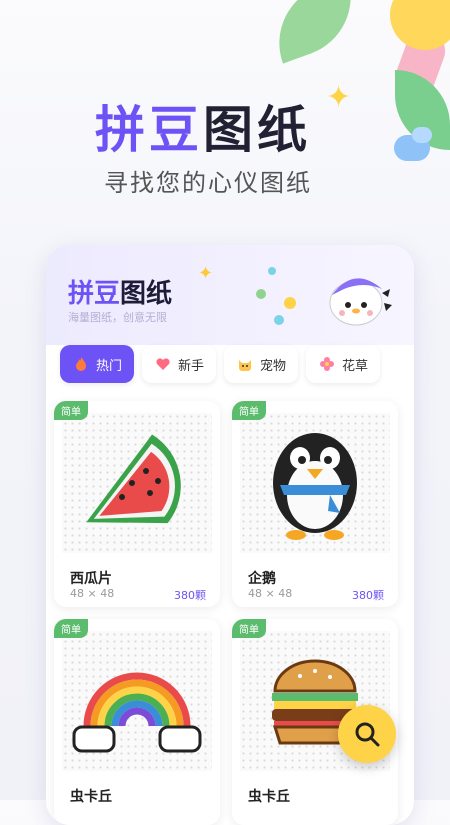 The height and width of the screenshot is (825, 450). I want to click on sparkle-icon: ✦, so click(339, 97).